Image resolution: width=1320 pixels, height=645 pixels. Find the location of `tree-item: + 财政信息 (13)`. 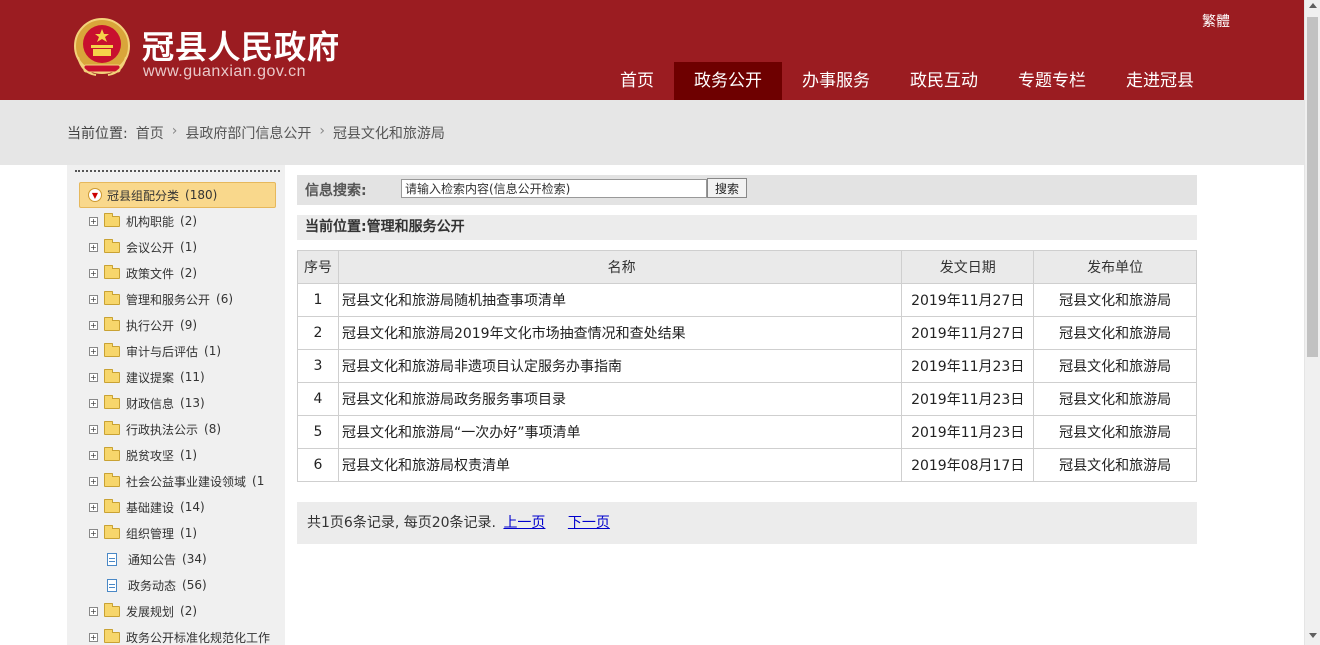

tree-item: + 财政信息 (13) is located at coordinates (187, 403).